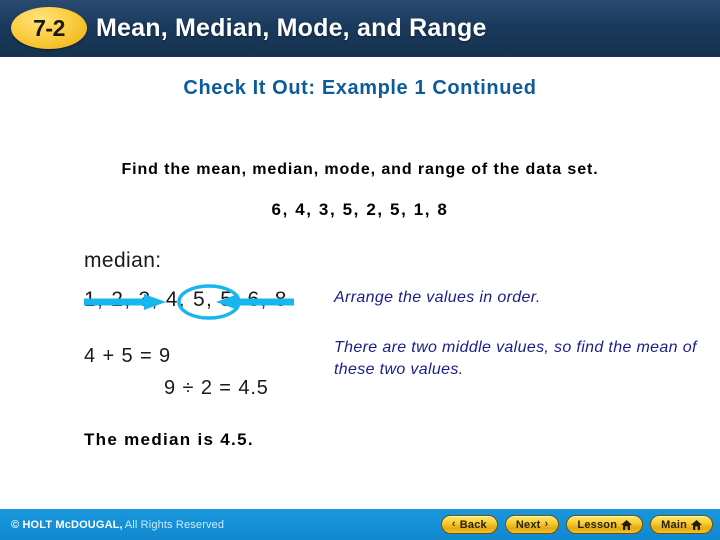 Image resolution: width=720 pixels, height=540 pixels. What do you see at coordinates (128, 356) in the screenshot?
I see `sum-of-middle-values: 4 + 5 = 9` at bounding box center [128, 356].